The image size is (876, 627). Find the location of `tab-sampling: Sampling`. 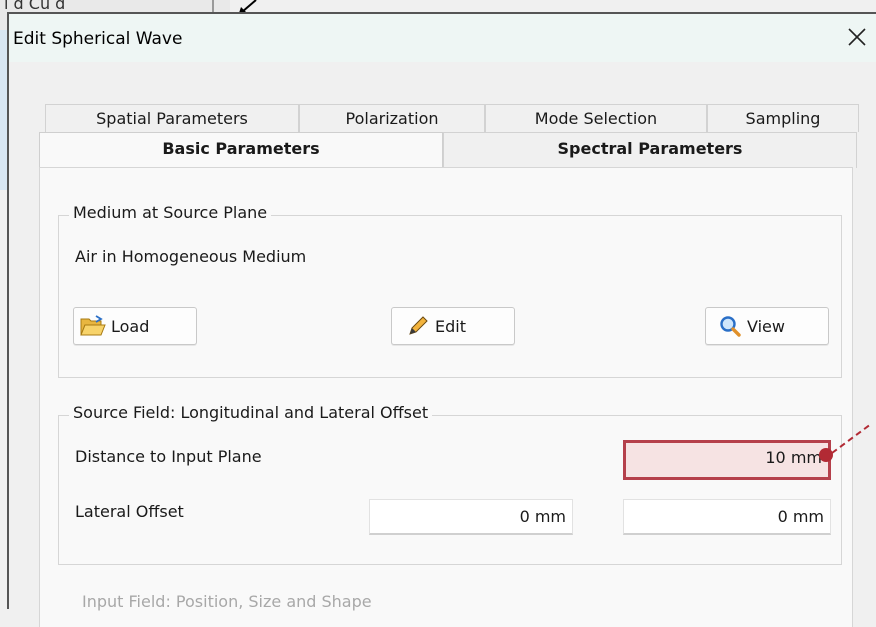

tab-sampling: Sampling is located at coordinates (783, 118).